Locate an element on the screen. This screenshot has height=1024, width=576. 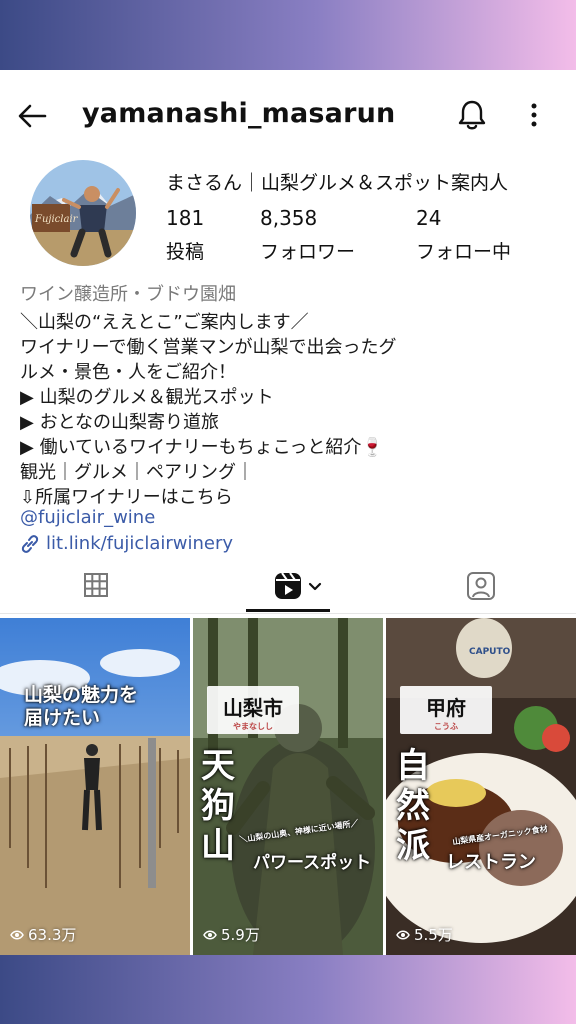
posts-label: 投稿 is located at coordinates (185, 252).